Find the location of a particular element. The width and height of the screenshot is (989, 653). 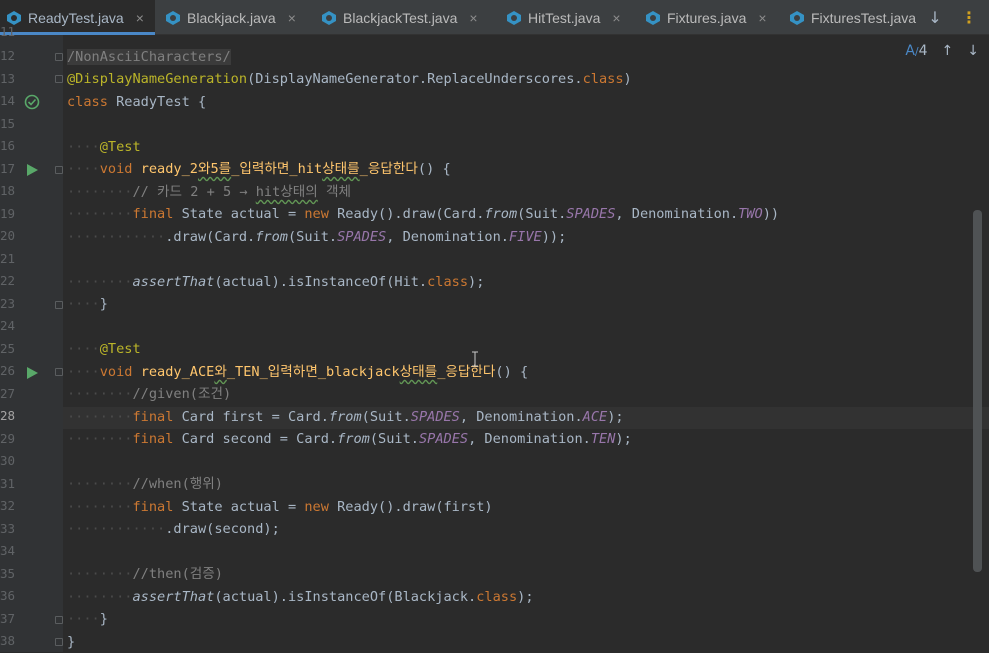

tab-fixtures: Fixtures.java × is located at coordinates (712, 17).